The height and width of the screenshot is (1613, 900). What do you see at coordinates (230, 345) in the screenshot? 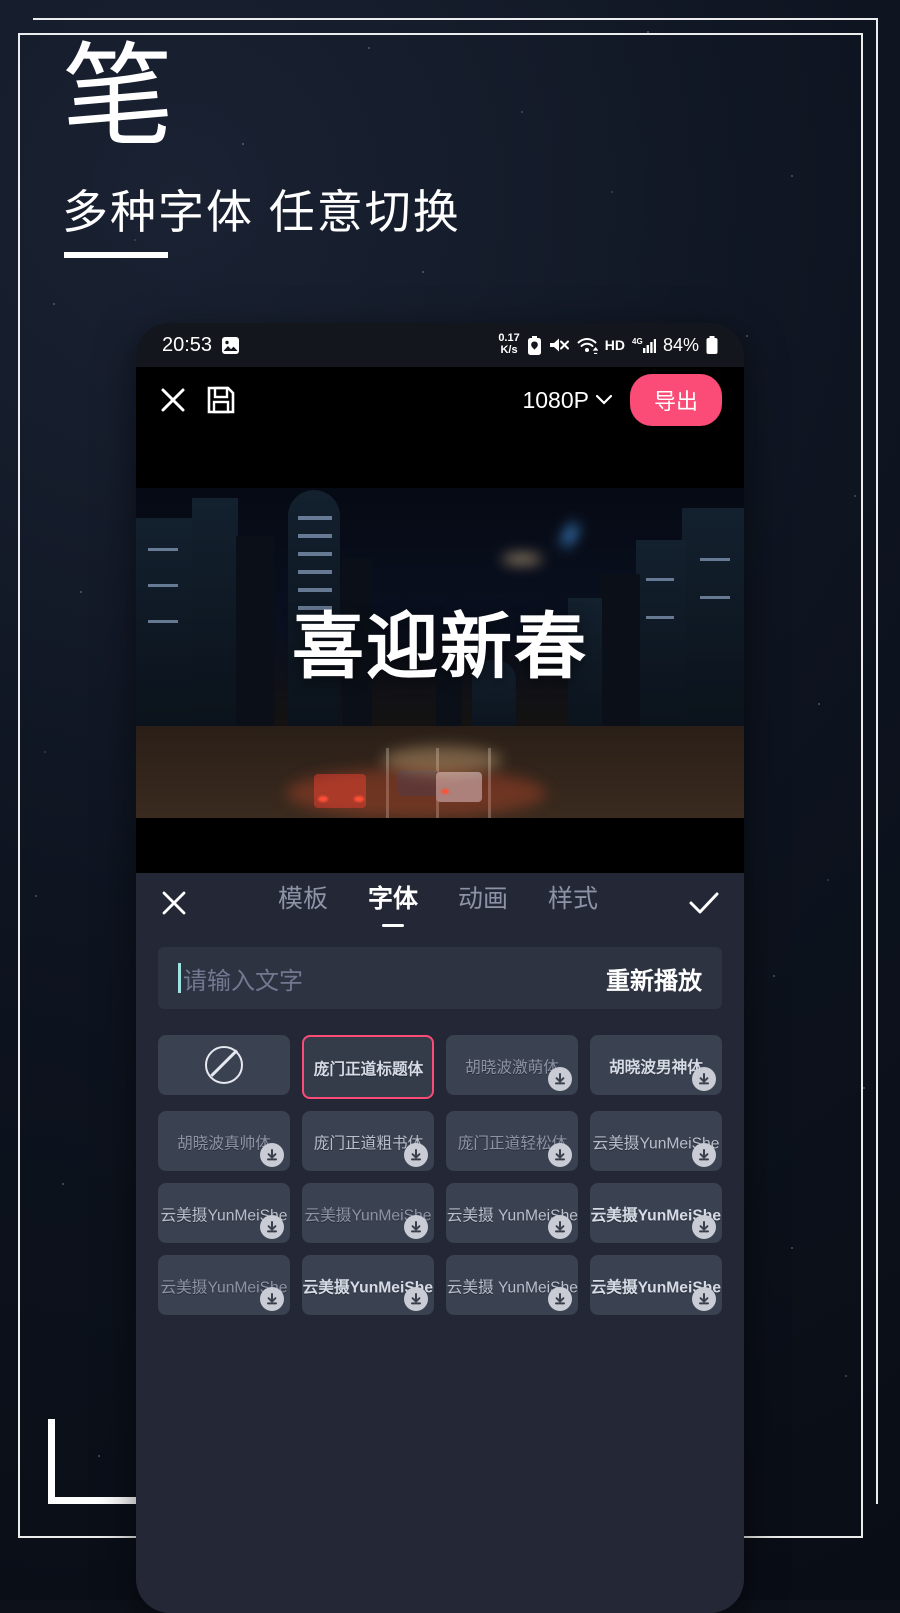
I see `image-icon` at bounding box center [230, 345].